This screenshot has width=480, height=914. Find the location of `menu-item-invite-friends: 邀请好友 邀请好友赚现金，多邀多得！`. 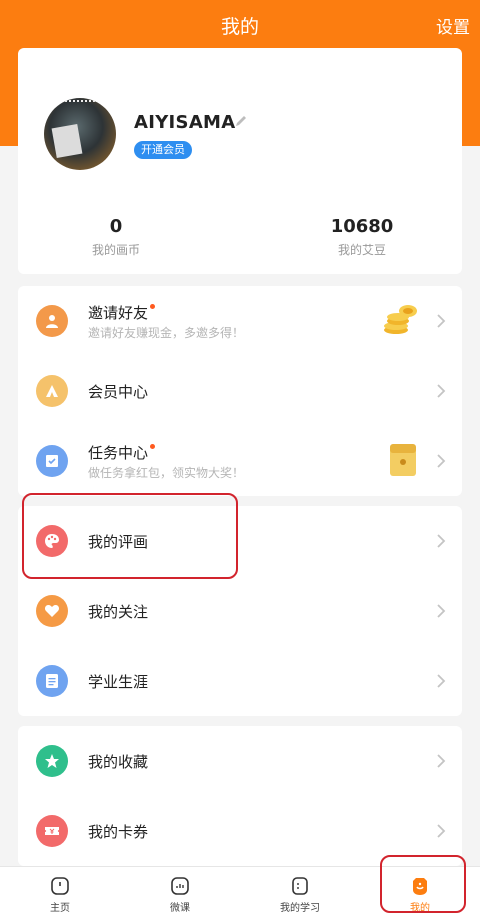

menu-item-invite-friends: 邀请好友 邀请好友赚现金，多邀多得！ is located at coordinates (240, 321).